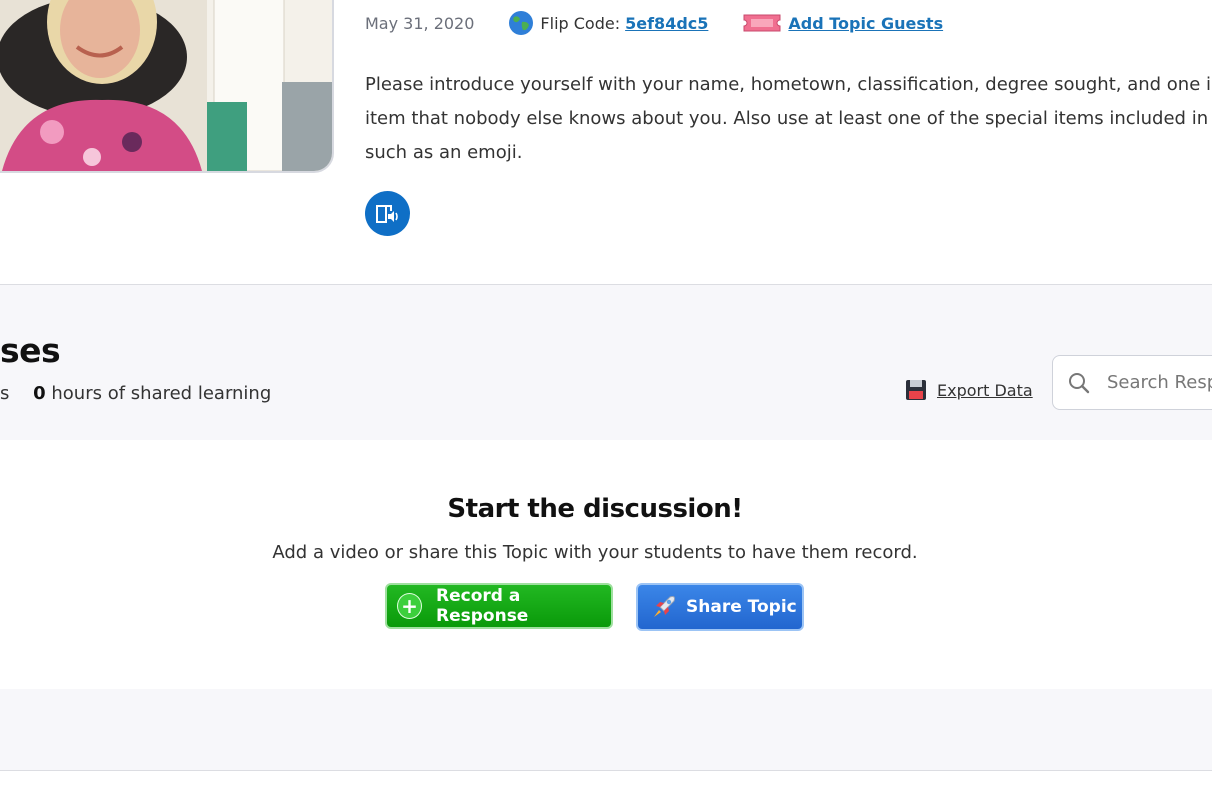  What do you see at coordinates (606, 729) in the screenshot?
I see `bottom-band` at bounding box center [606, 729].